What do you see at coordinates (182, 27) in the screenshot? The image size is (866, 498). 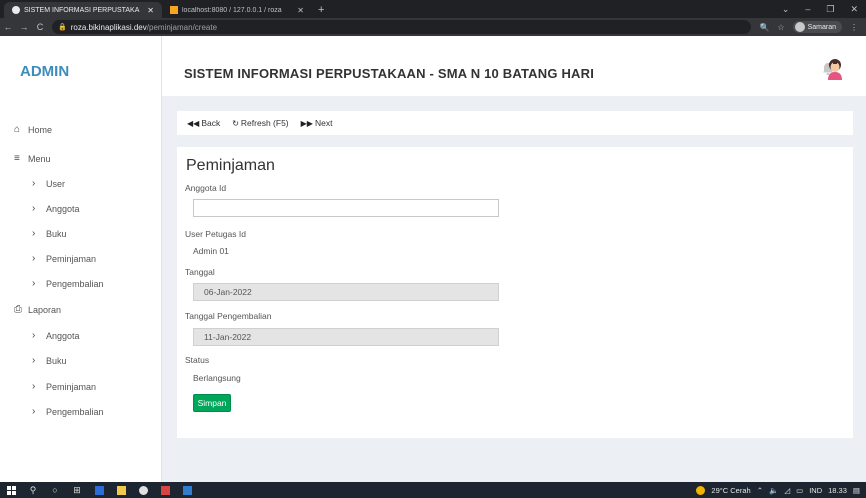 I see `url-path: /peminjaman/create` at bounding box center [182, 27].